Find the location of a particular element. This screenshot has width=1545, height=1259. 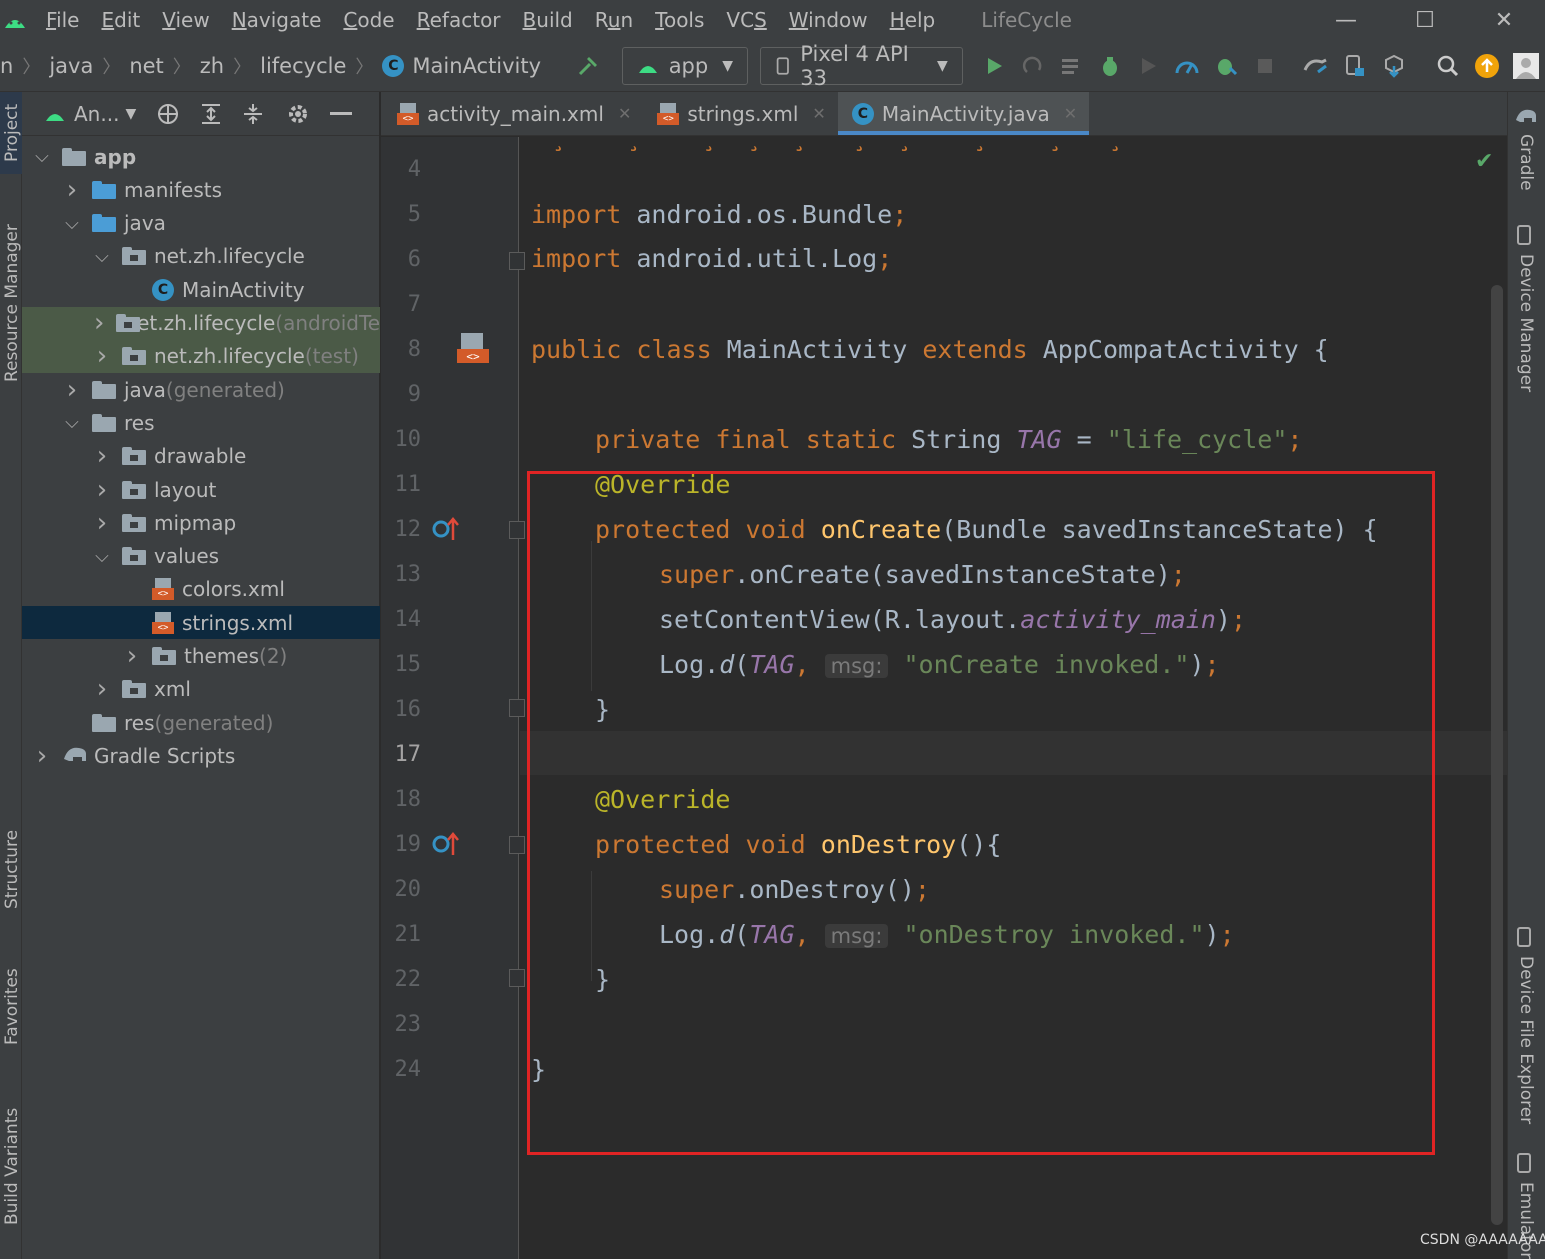

breadcrumb-item: zh is located at coordinates (212, 66).